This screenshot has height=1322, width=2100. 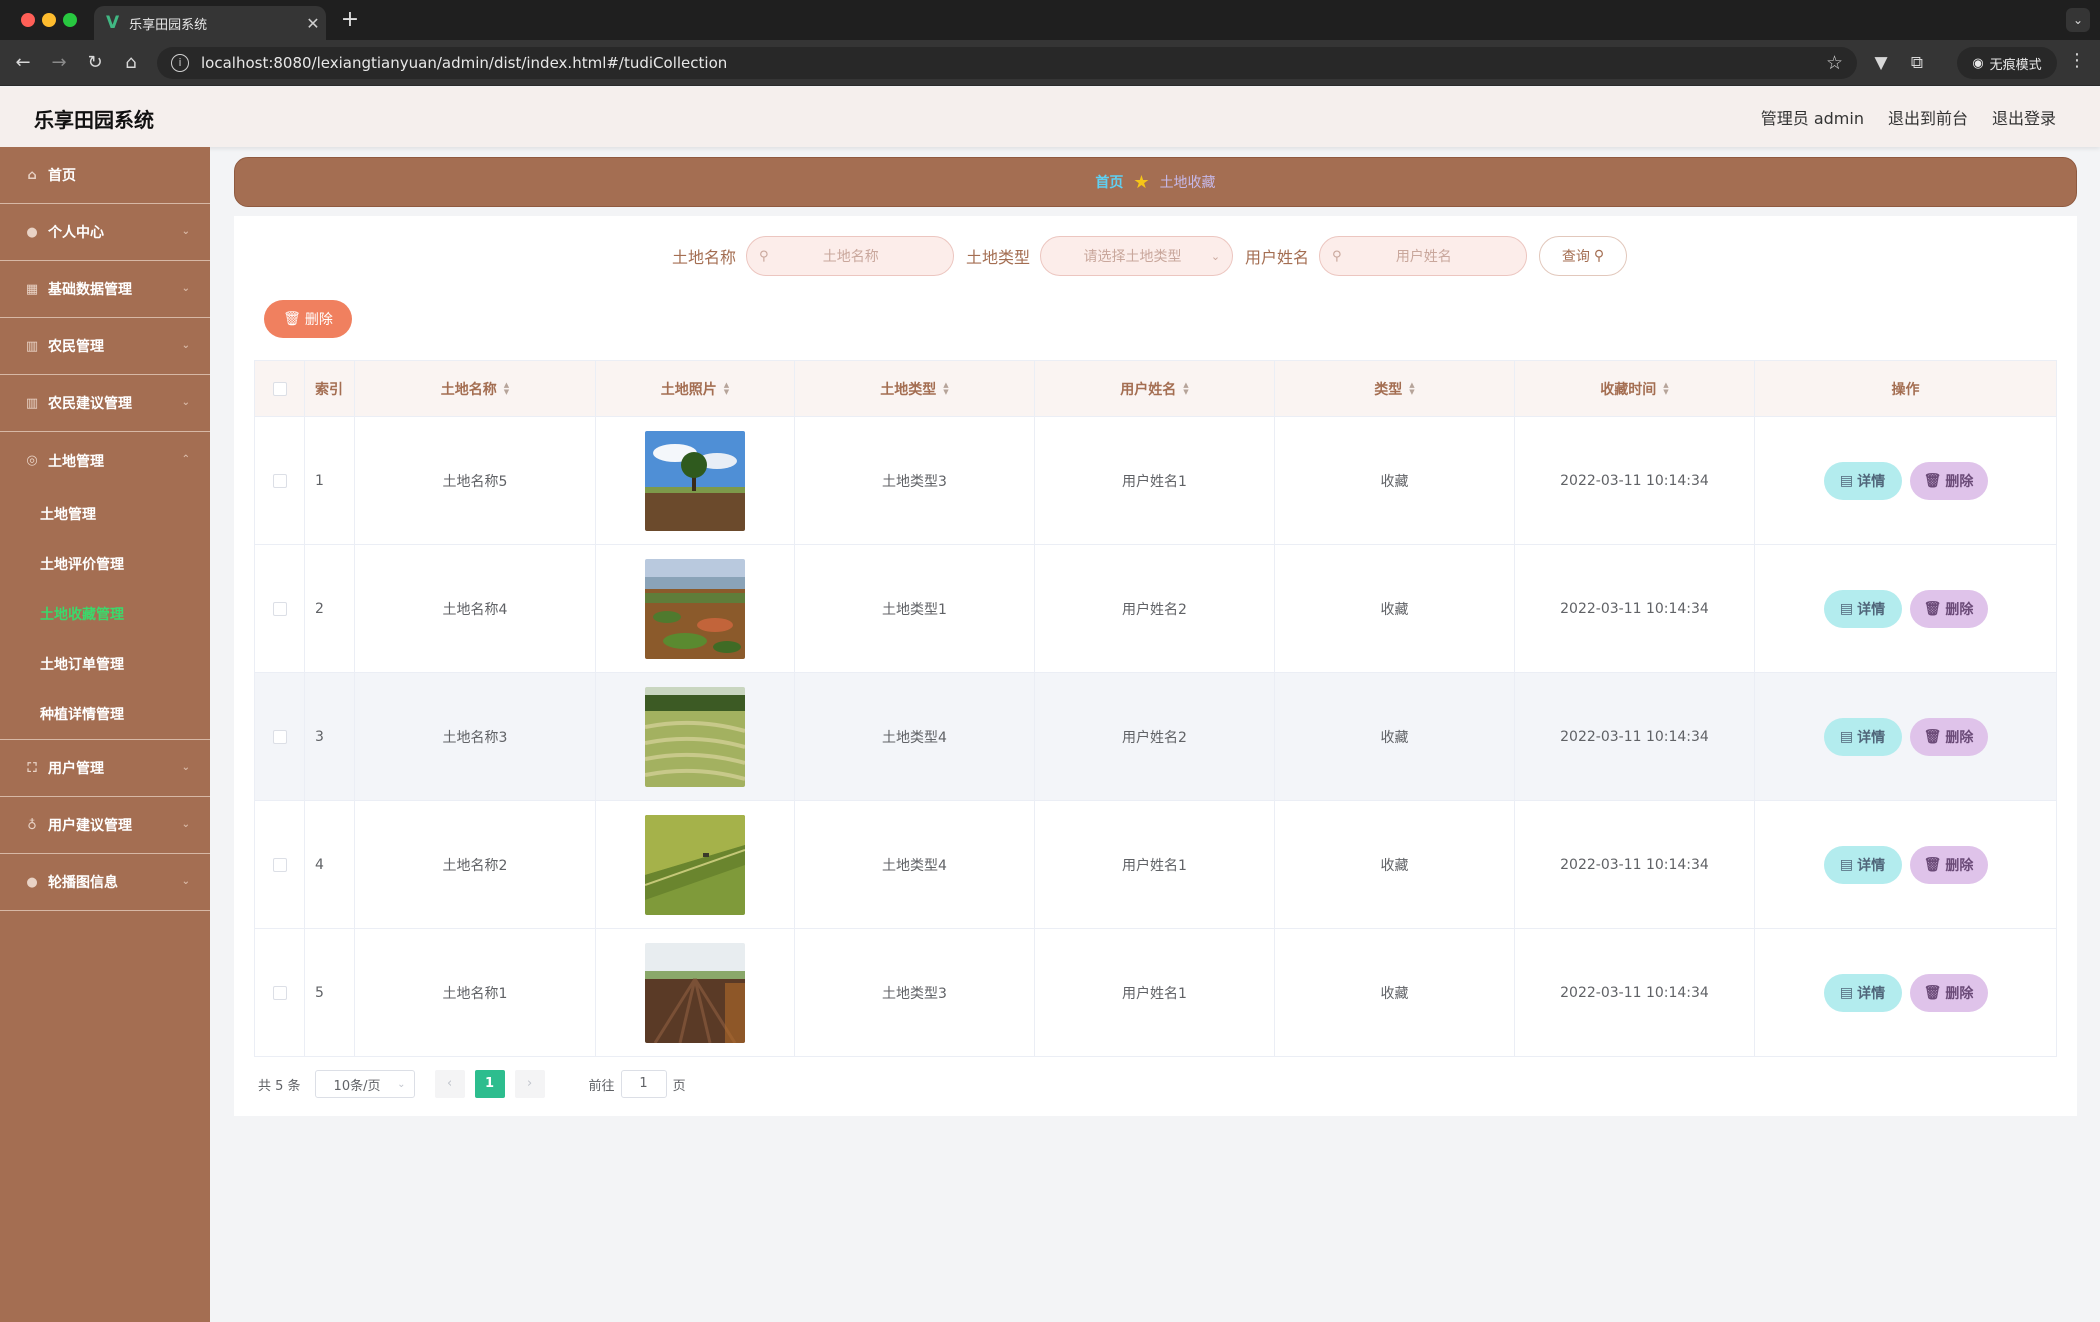 I want to click on column-header-label: 用户姓名, so click(x=1148, y=389).